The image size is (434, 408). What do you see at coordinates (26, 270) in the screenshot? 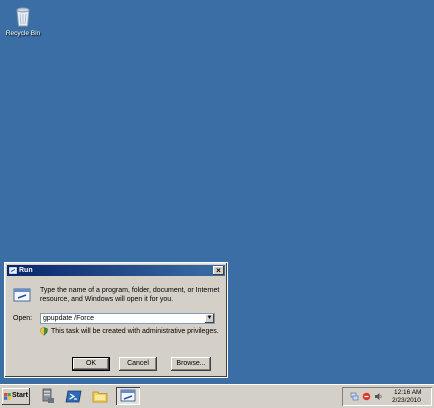
I see `run-dialog-title: Run` at bounding box center [26, 270].